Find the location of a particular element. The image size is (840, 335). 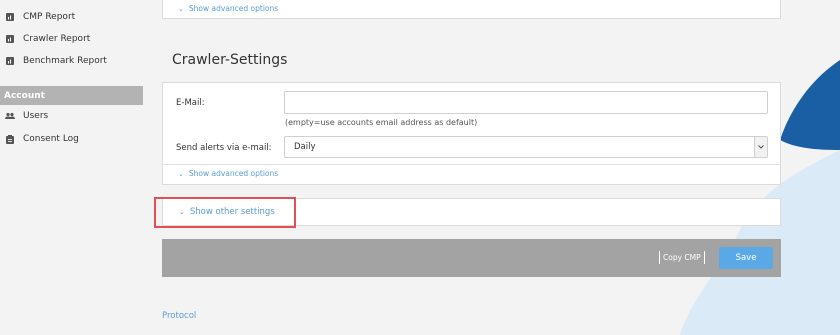

sidebar-section-label: Account is located at coordinates (24, 95).